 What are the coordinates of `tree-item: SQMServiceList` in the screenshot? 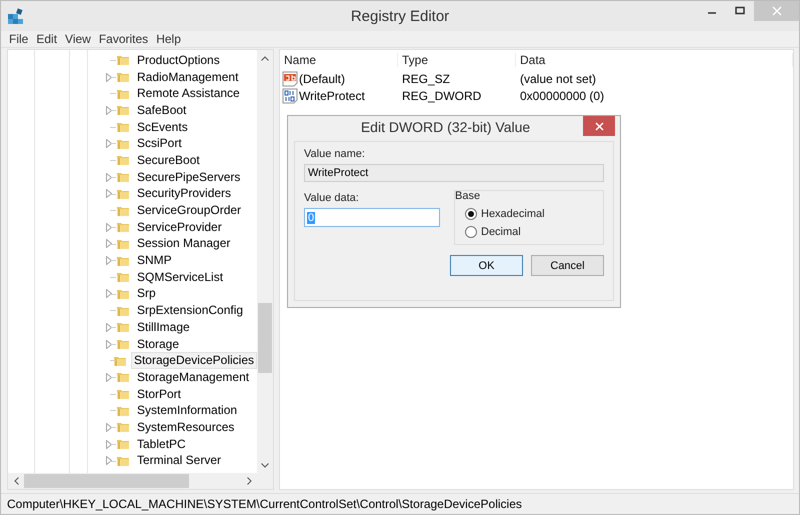 It's located at (180, 277).